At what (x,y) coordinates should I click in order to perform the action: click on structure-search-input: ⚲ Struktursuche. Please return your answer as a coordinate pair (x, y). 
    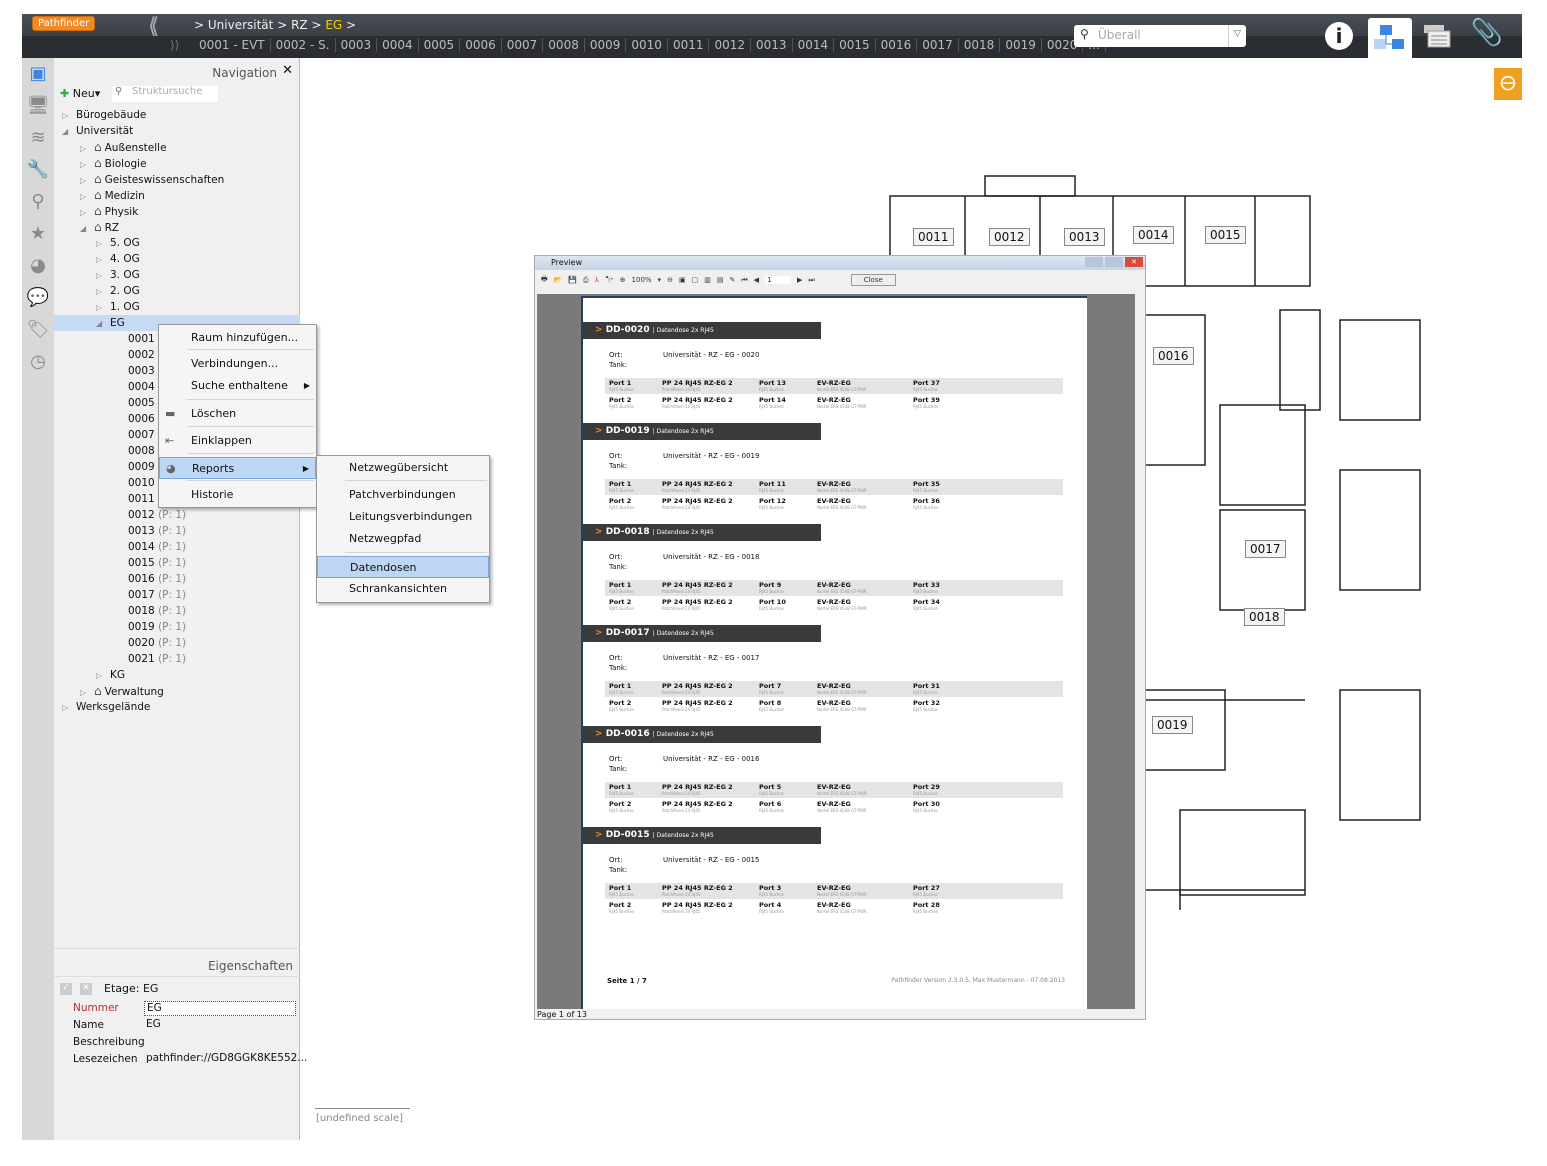
    Looking at the image, I should click on (165, 94).